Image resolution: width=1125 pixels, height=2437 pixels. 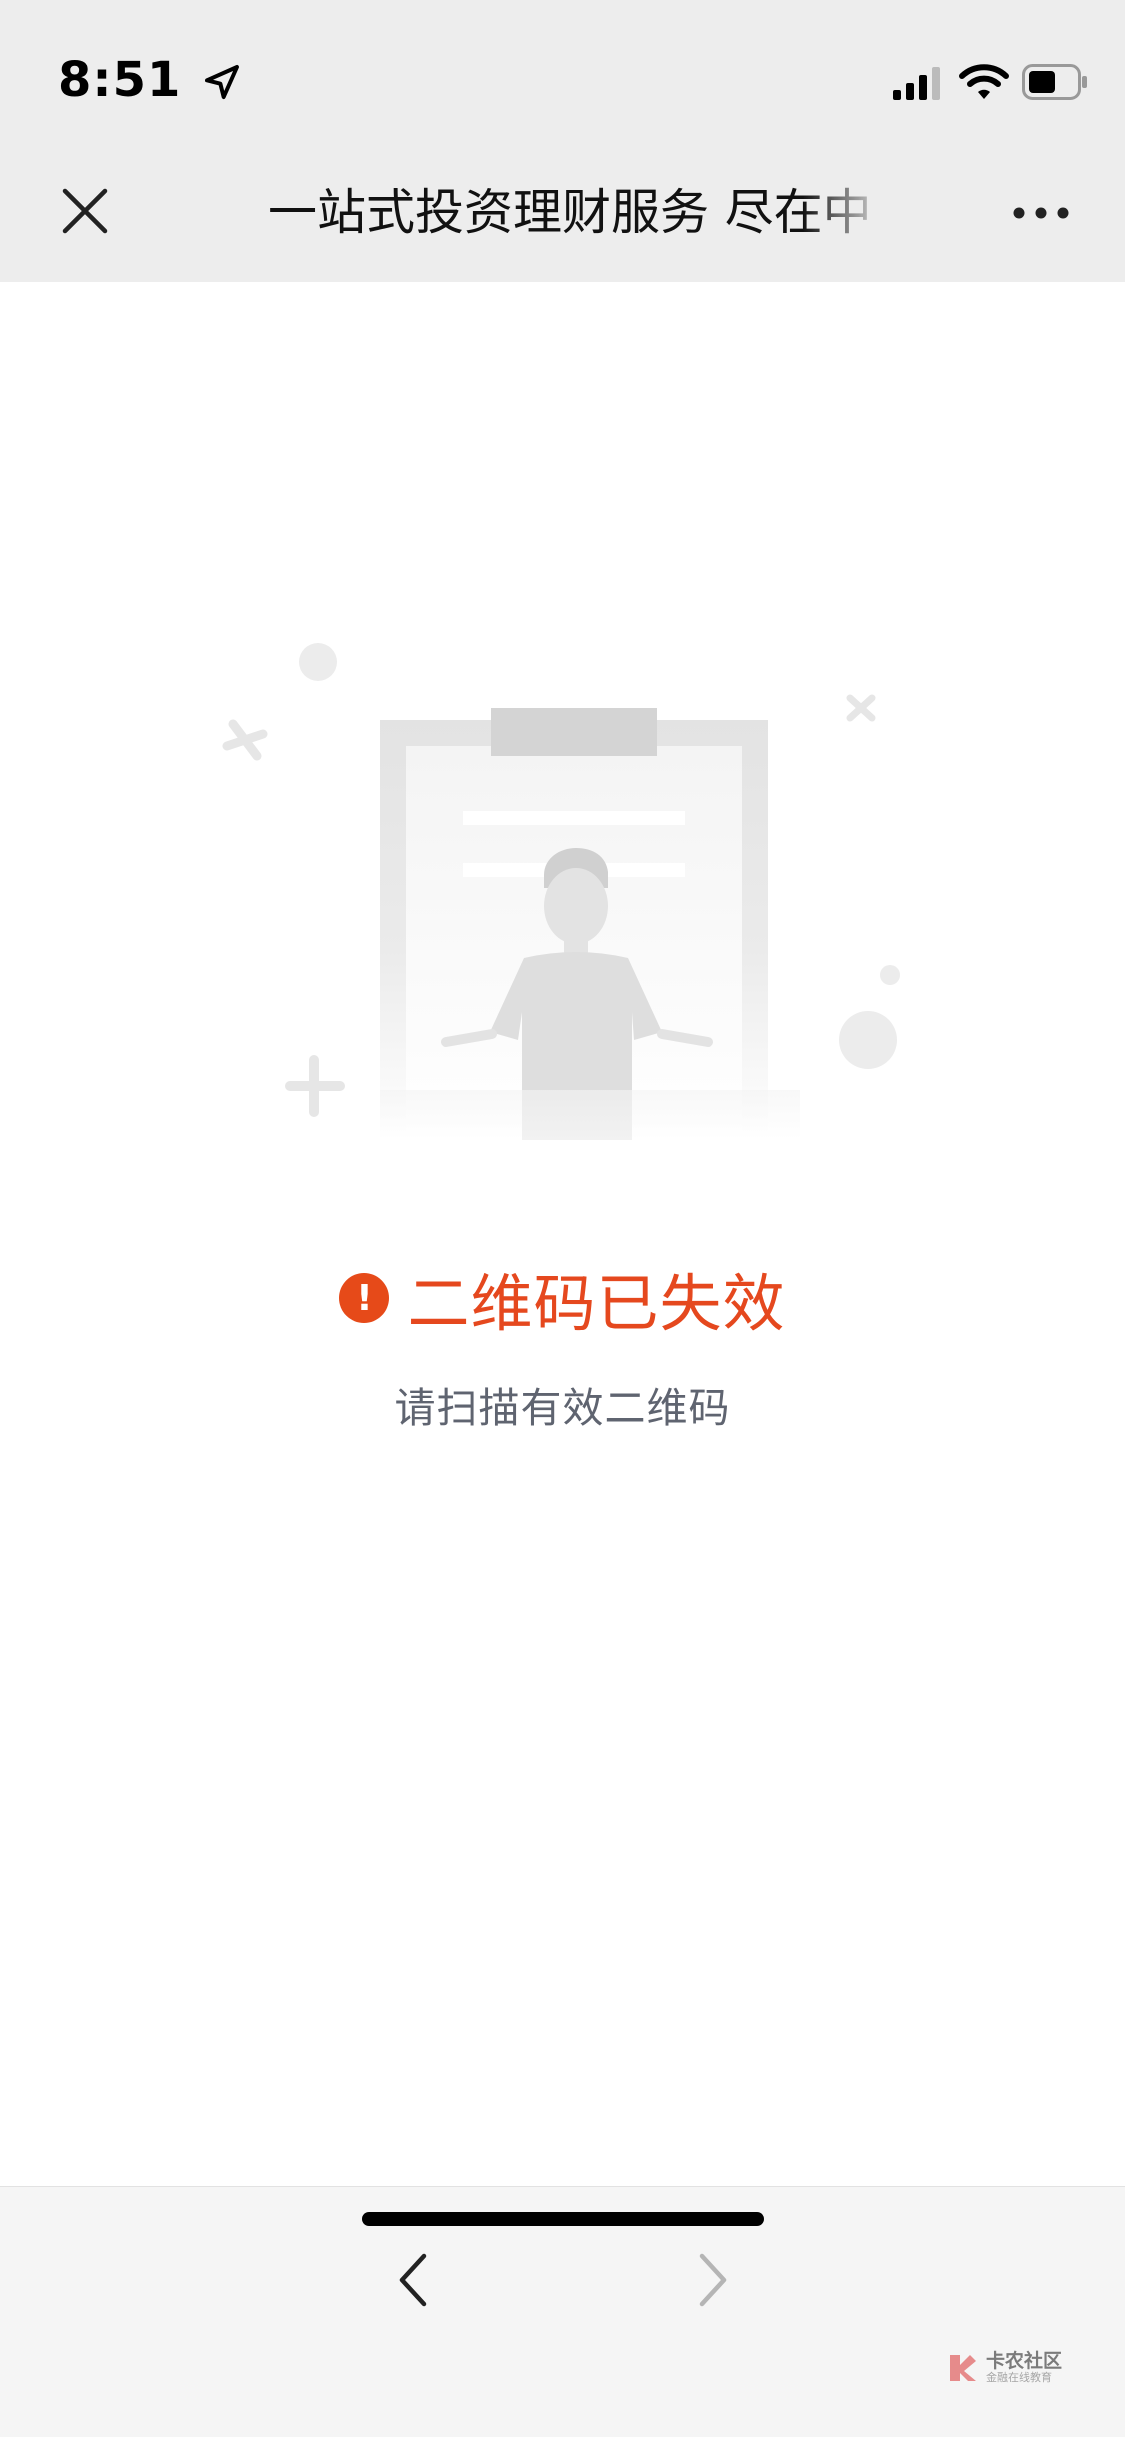 I want to click on back-button, so click(x=413, y=2280).